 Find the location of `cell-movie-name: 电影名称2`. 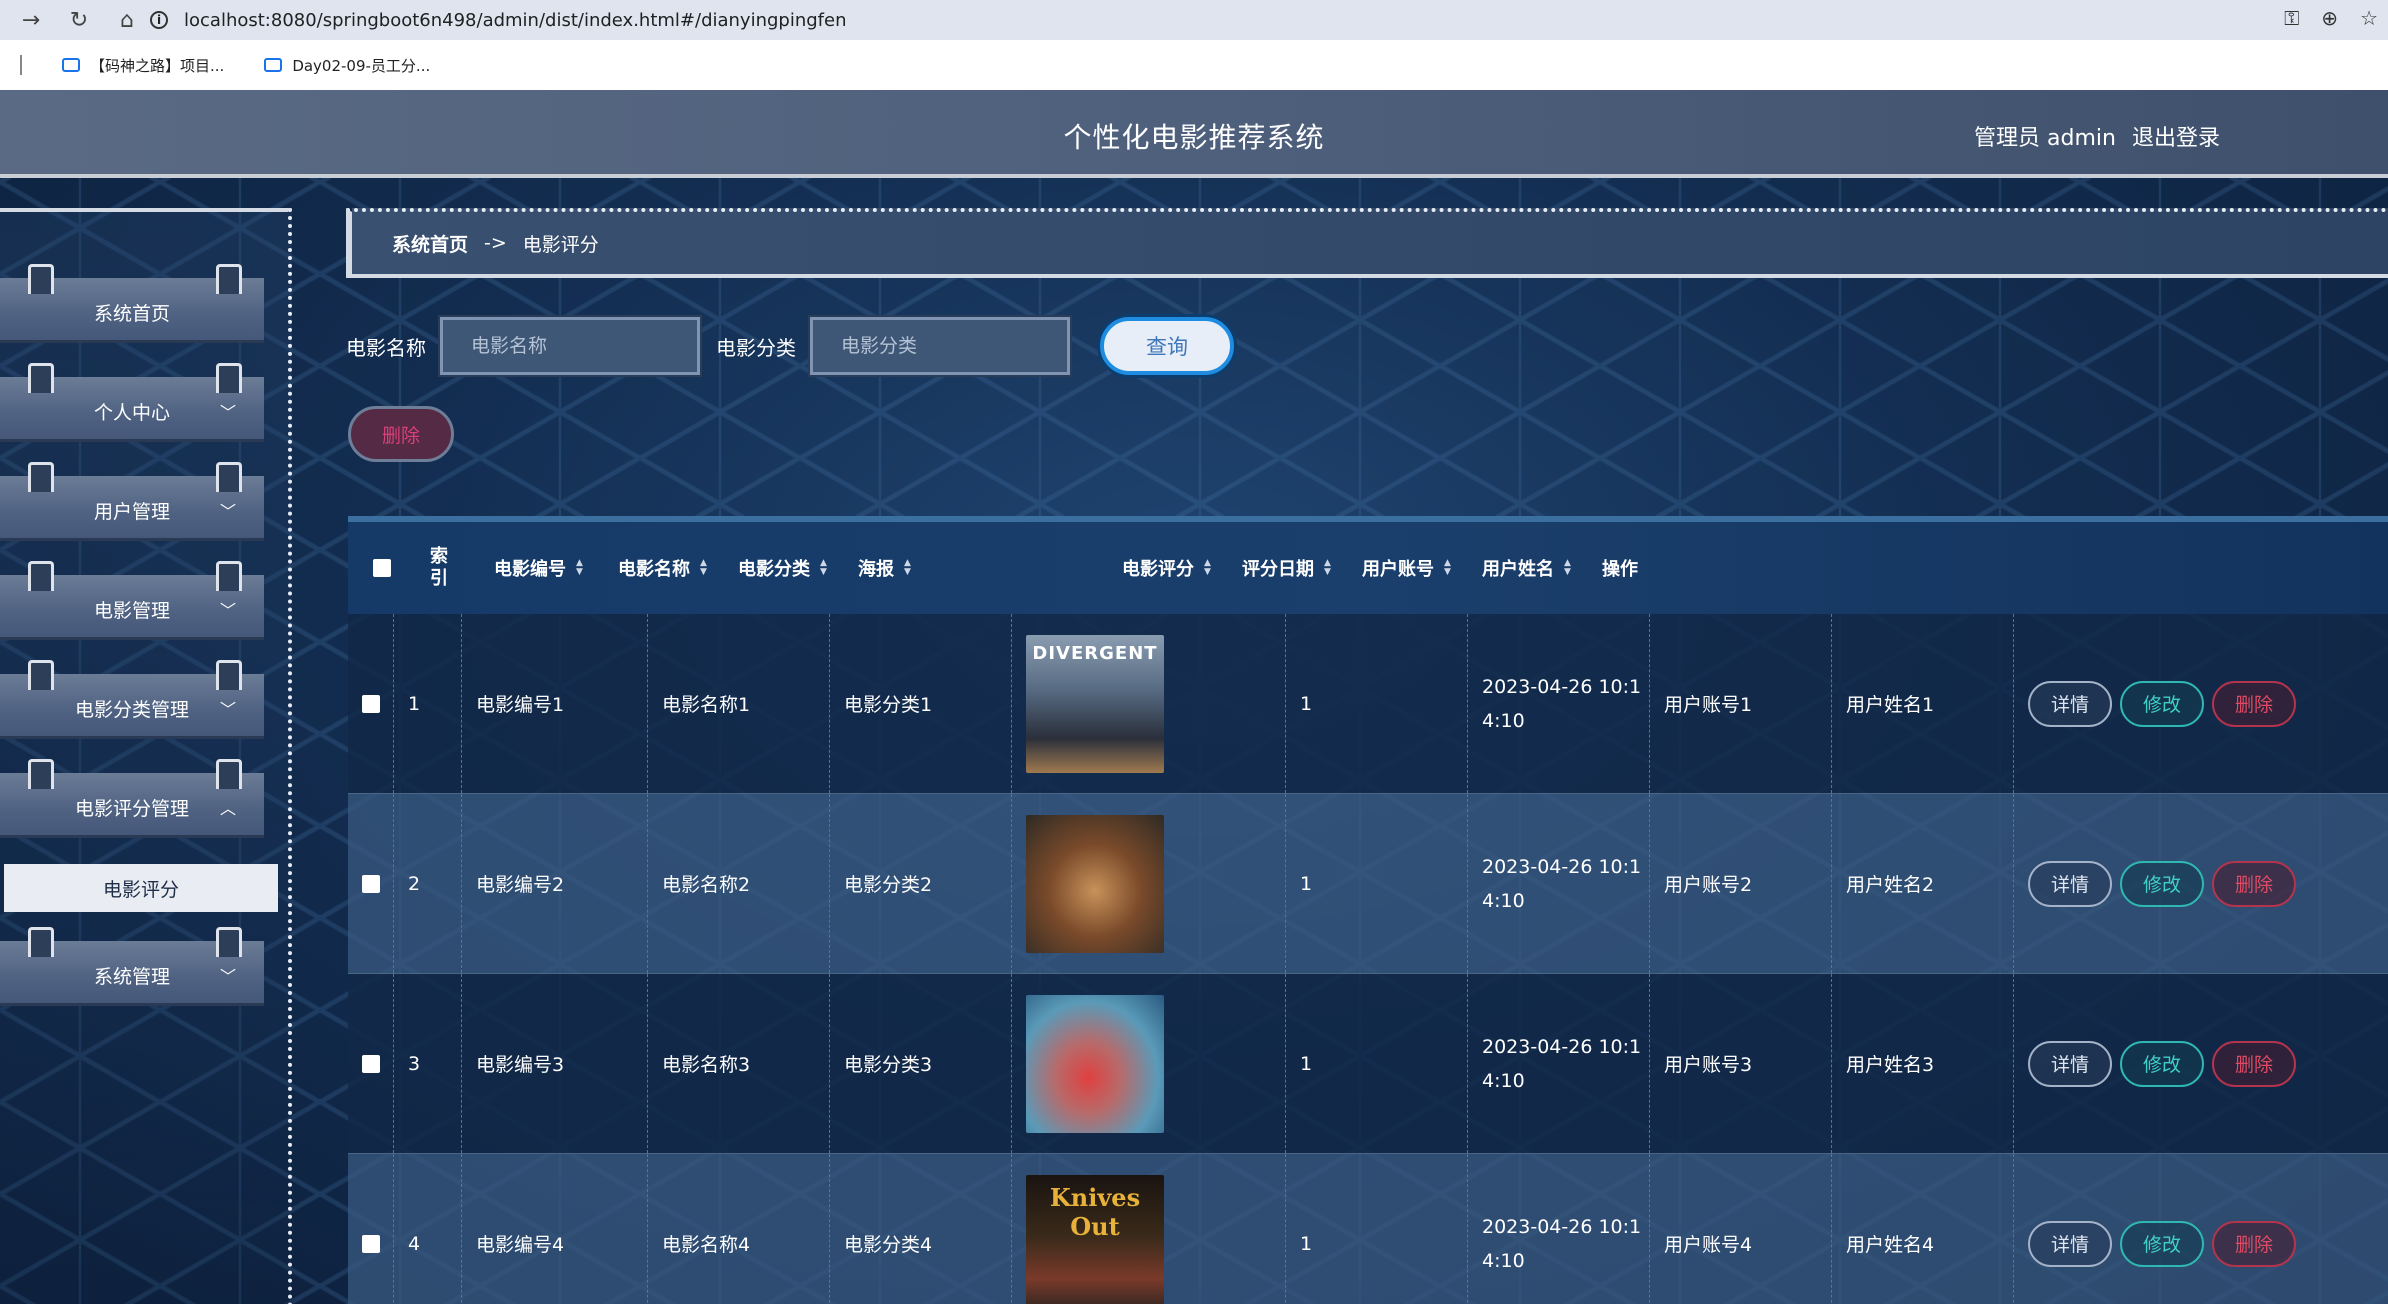

cell-movie-name: 电影名称2 is located at coordinates (739, 883).